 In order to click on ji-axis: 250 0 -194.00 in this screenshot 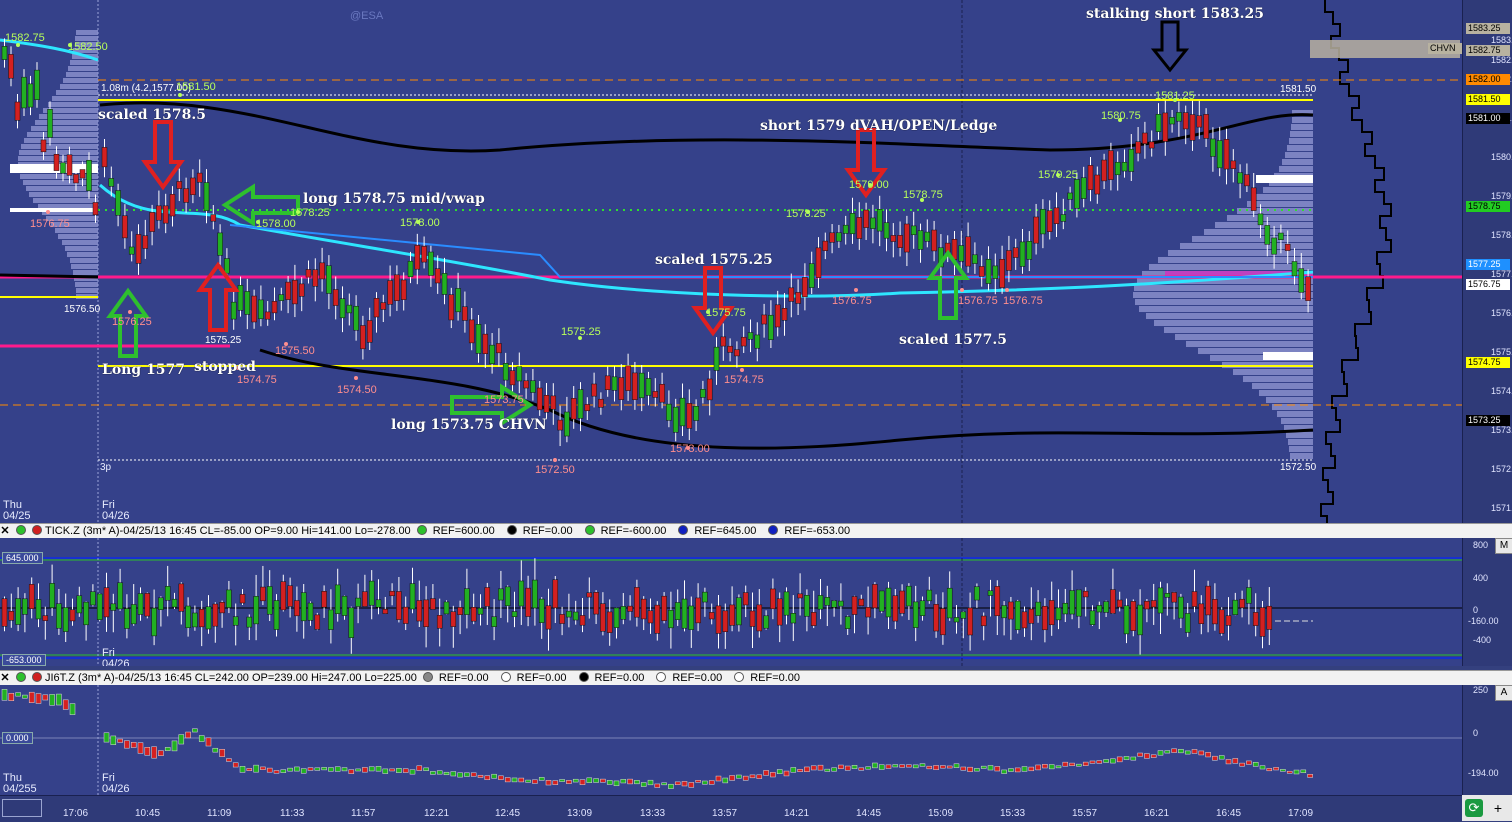, I will do `click(1487, 740)`.